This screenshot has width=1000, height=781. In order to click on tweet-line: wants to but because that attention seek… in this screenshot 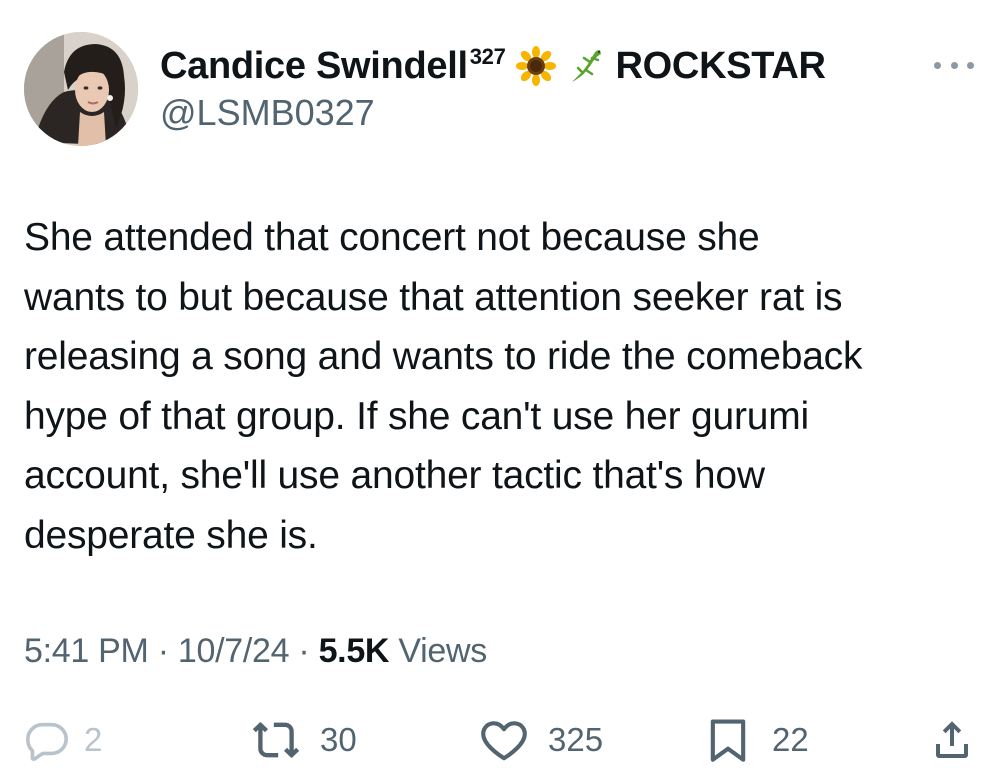, I will do `click(433, 297)`.